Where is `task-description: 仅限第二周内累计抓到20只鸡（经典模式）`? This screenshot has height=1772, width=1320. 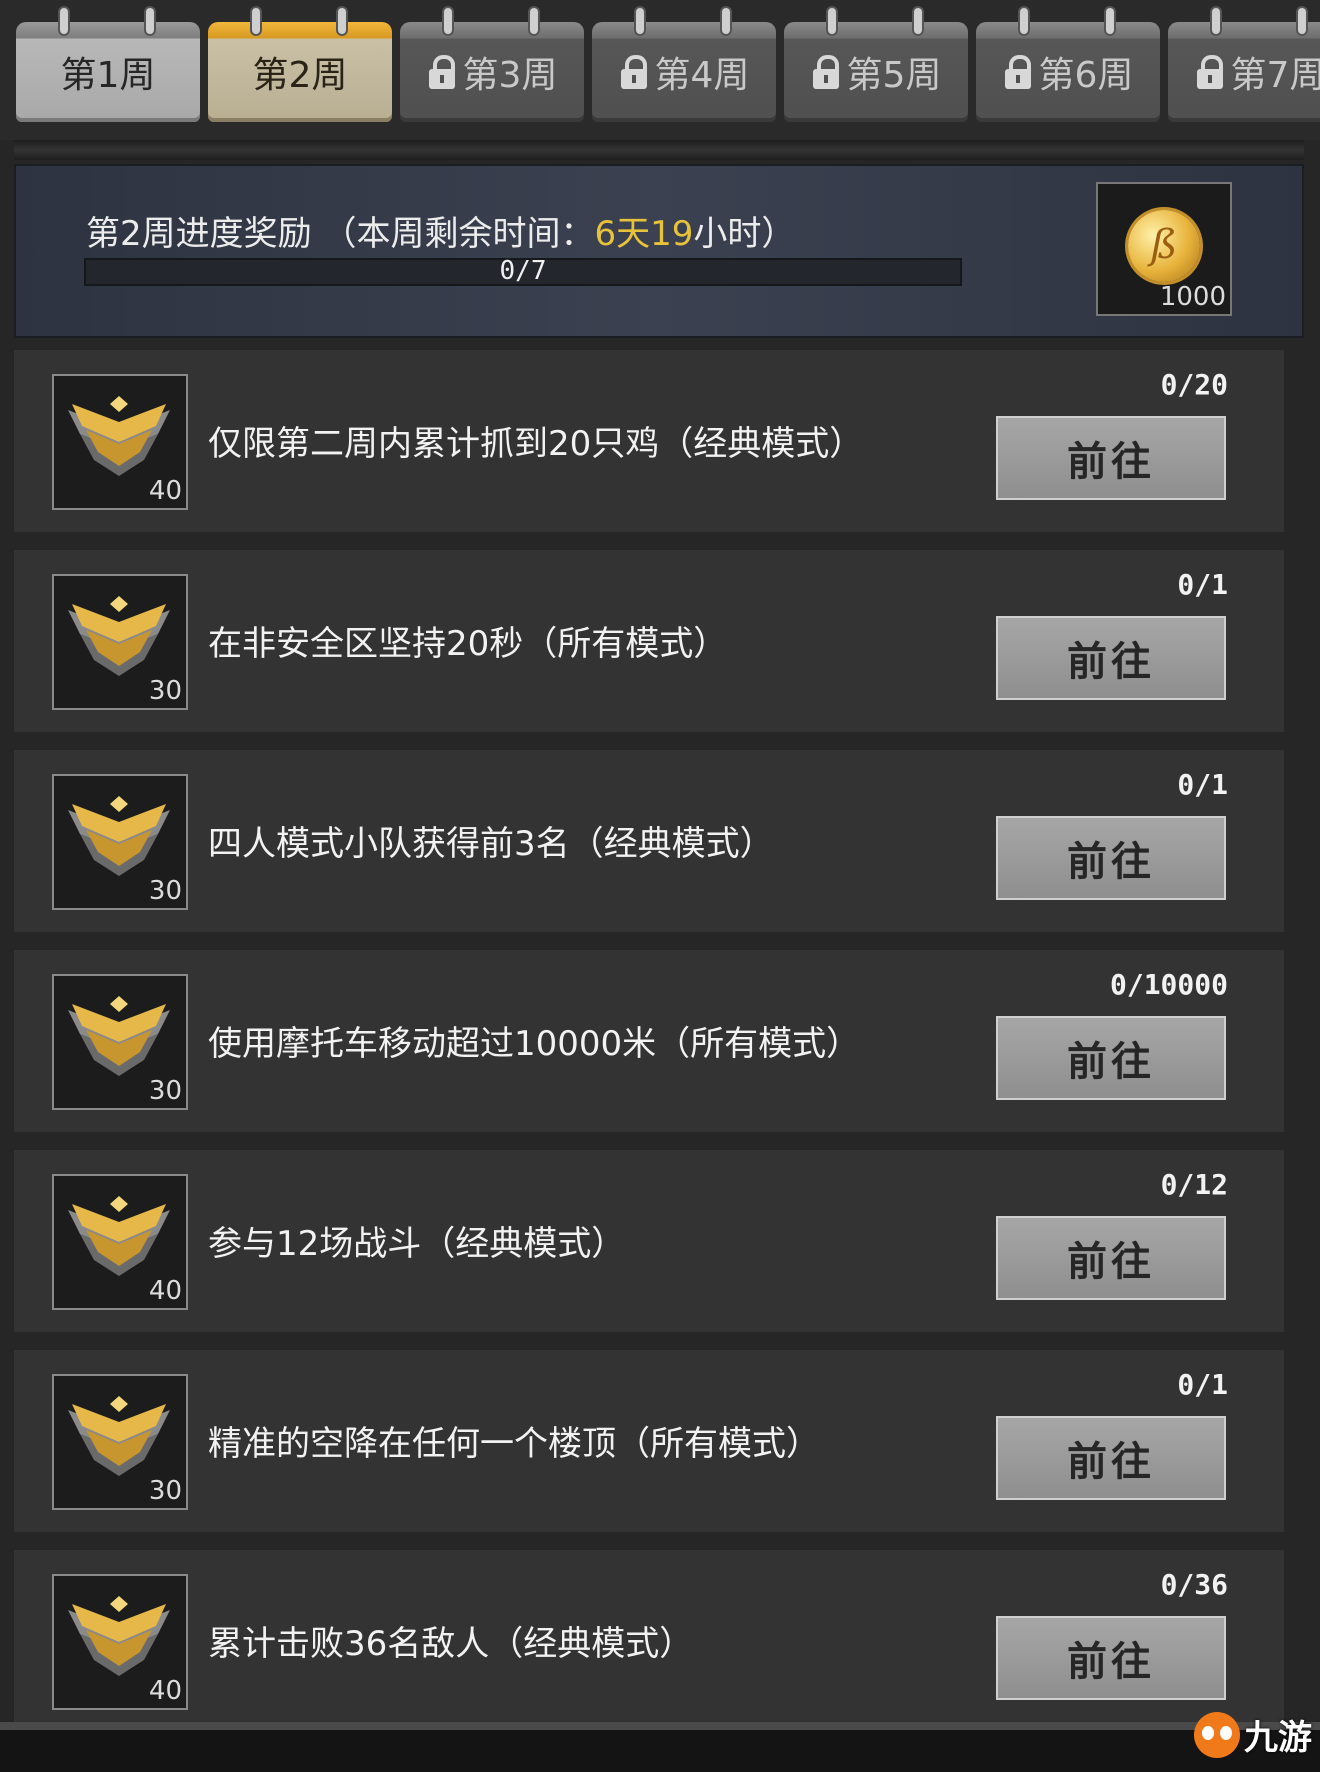
task-description: 仅限第二周内累计抓到20只鸡（经典模式） is located at coordinates (536, 444).